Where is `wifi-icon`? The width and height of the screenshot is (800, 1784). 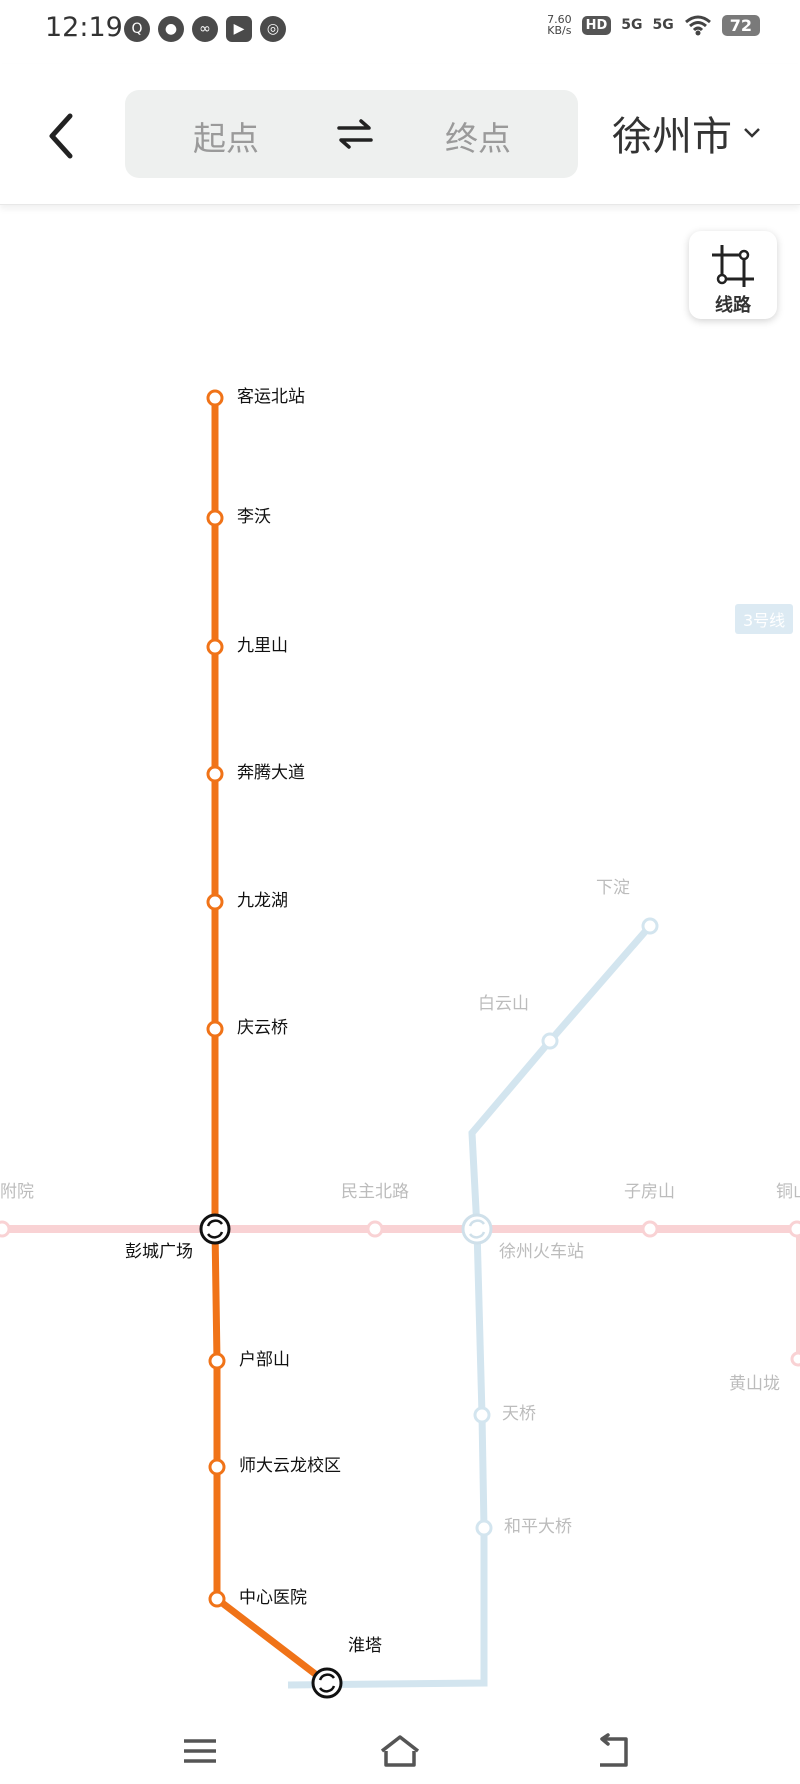 wifi-icon is located at coordinates (697, 25).